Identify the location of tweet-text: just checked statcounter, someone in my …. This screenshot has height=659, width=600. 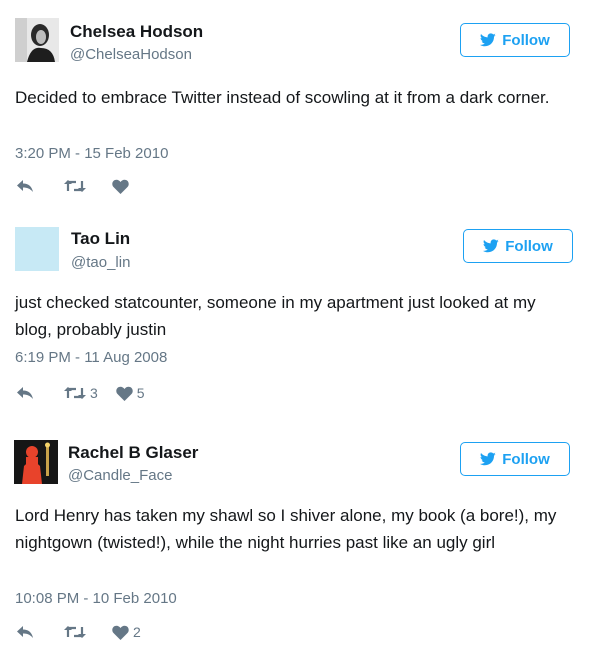
(275, 316).